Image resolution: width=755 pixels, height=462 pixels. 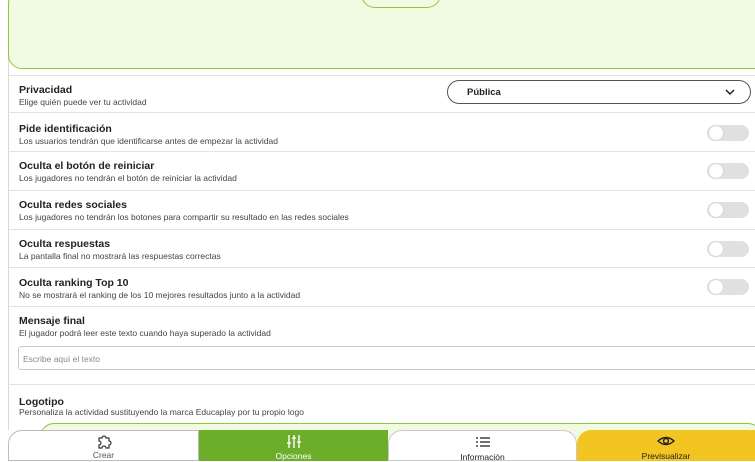 I want to click on chevron-down-icon, so click(x=730, y=92).